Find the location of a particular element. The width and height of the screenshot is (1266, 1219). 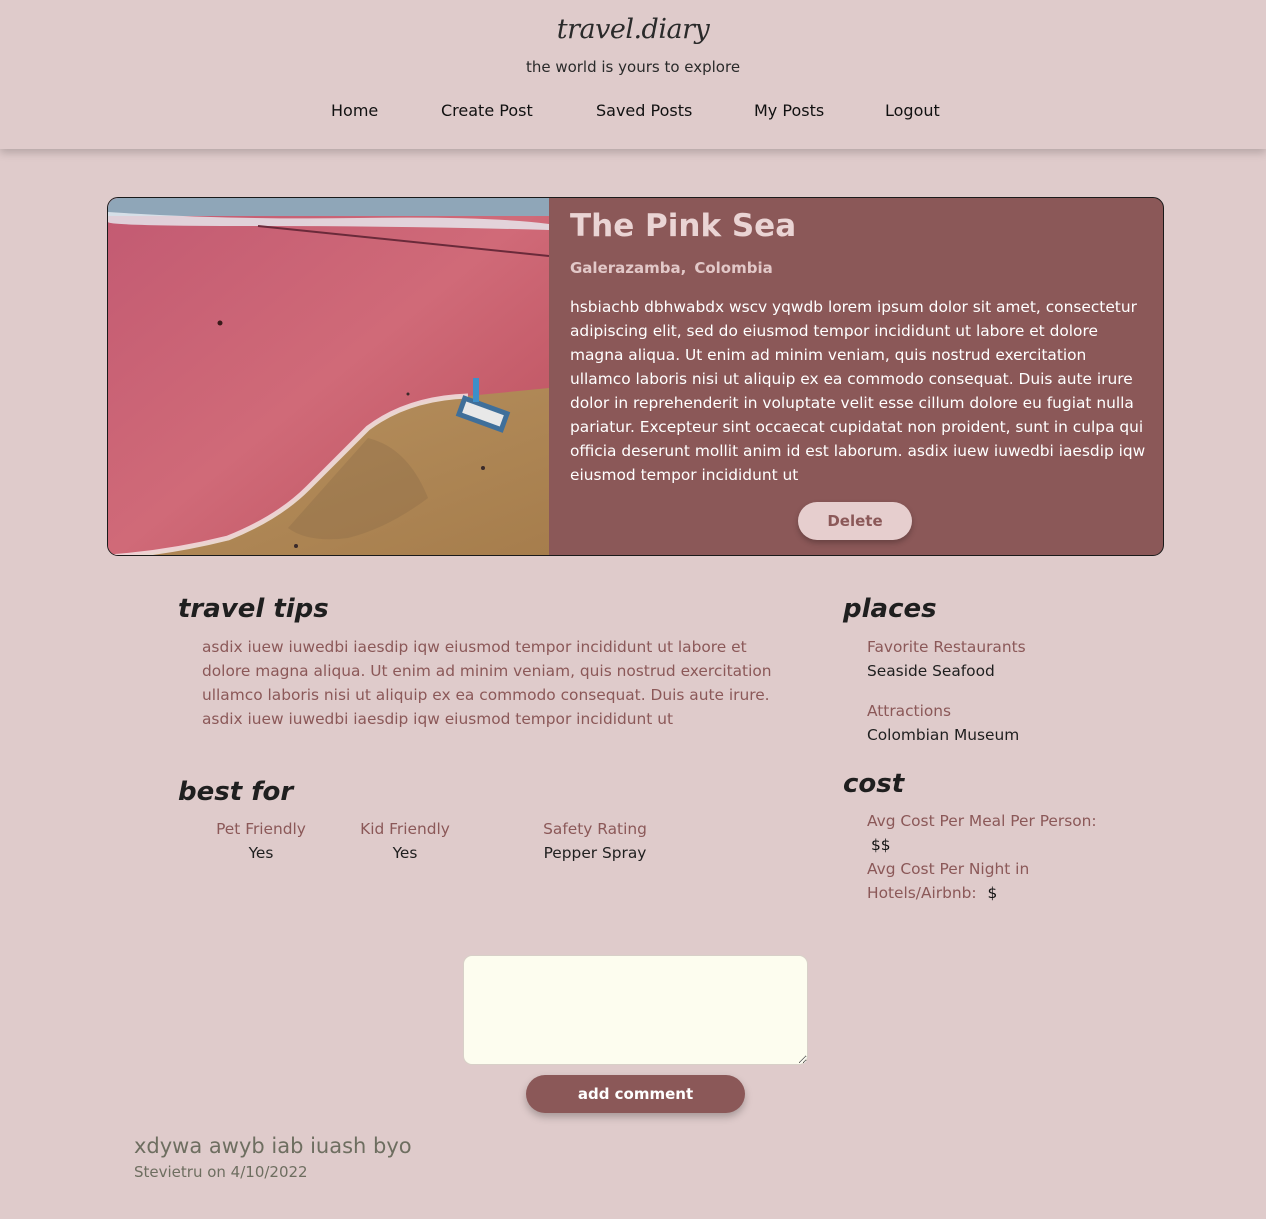

cost-hotel: Avg Cost Per Night in Hotels/Airbnb: $ is located at coordinates (967, 881).